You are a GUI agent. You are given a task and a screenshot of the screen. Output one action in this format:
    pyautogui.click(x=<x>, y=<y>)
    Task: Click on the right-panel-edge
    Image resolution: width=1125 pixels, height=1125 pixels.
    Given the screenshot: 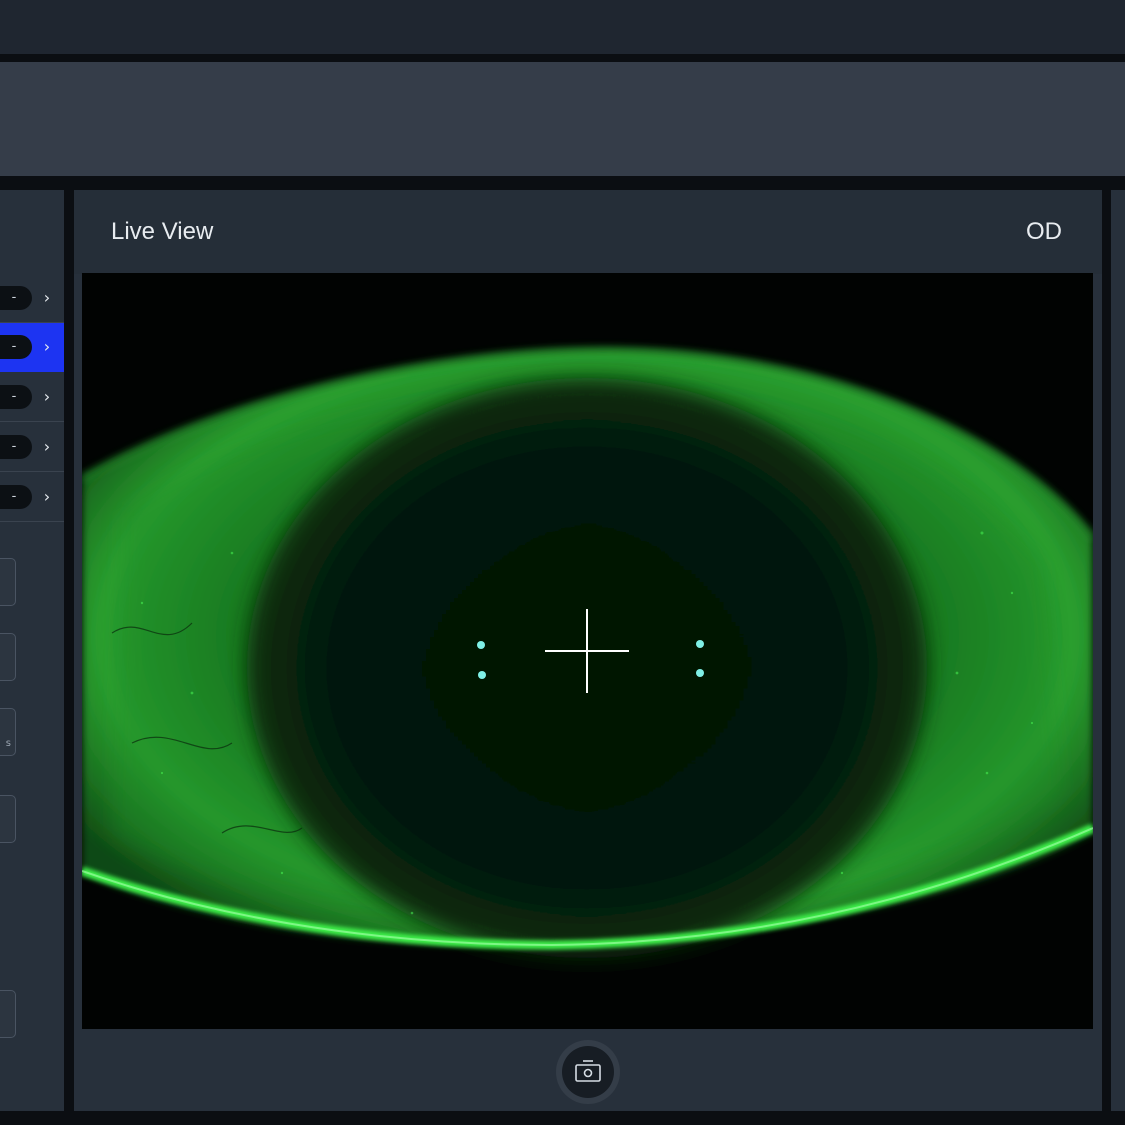 What is the action you would take?
    pyautogui.click(x=1118, y=650)
    